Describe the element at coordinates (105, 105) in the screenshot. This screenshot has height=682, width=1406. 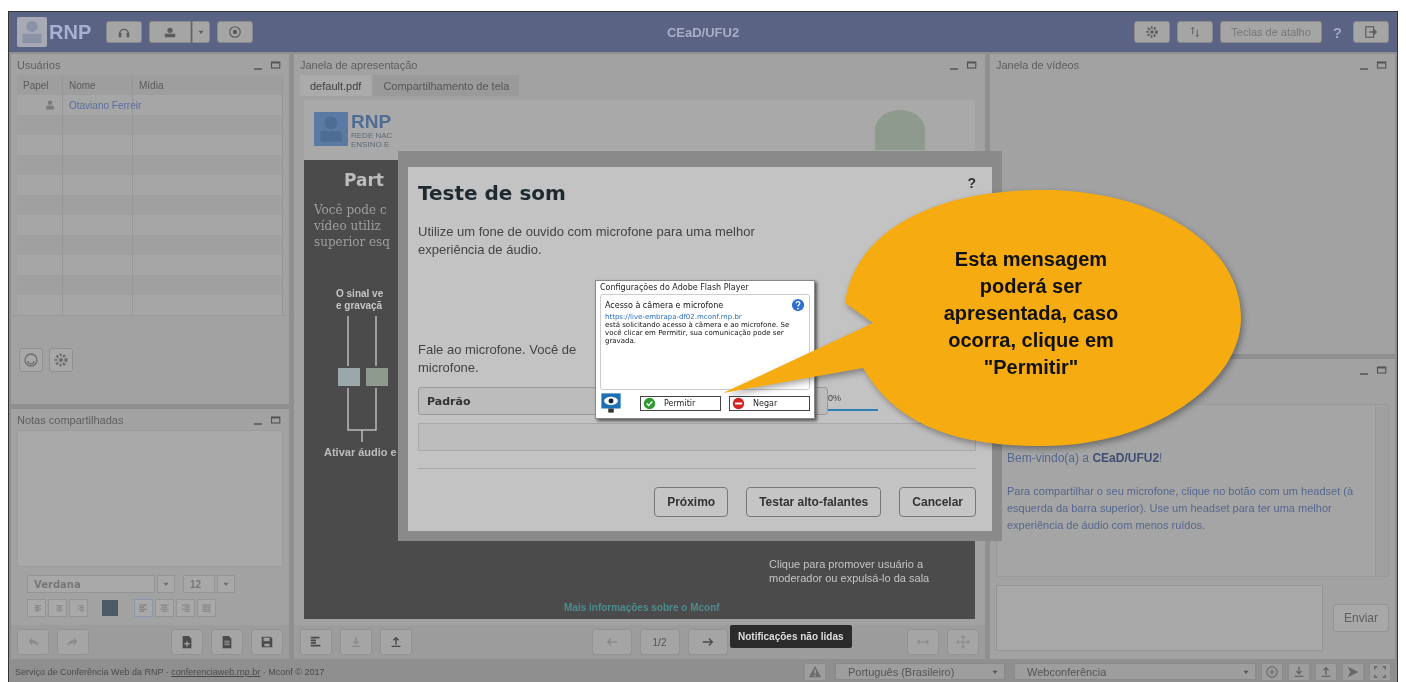
I see `user-name: Otaviano Ferreir` at that location.